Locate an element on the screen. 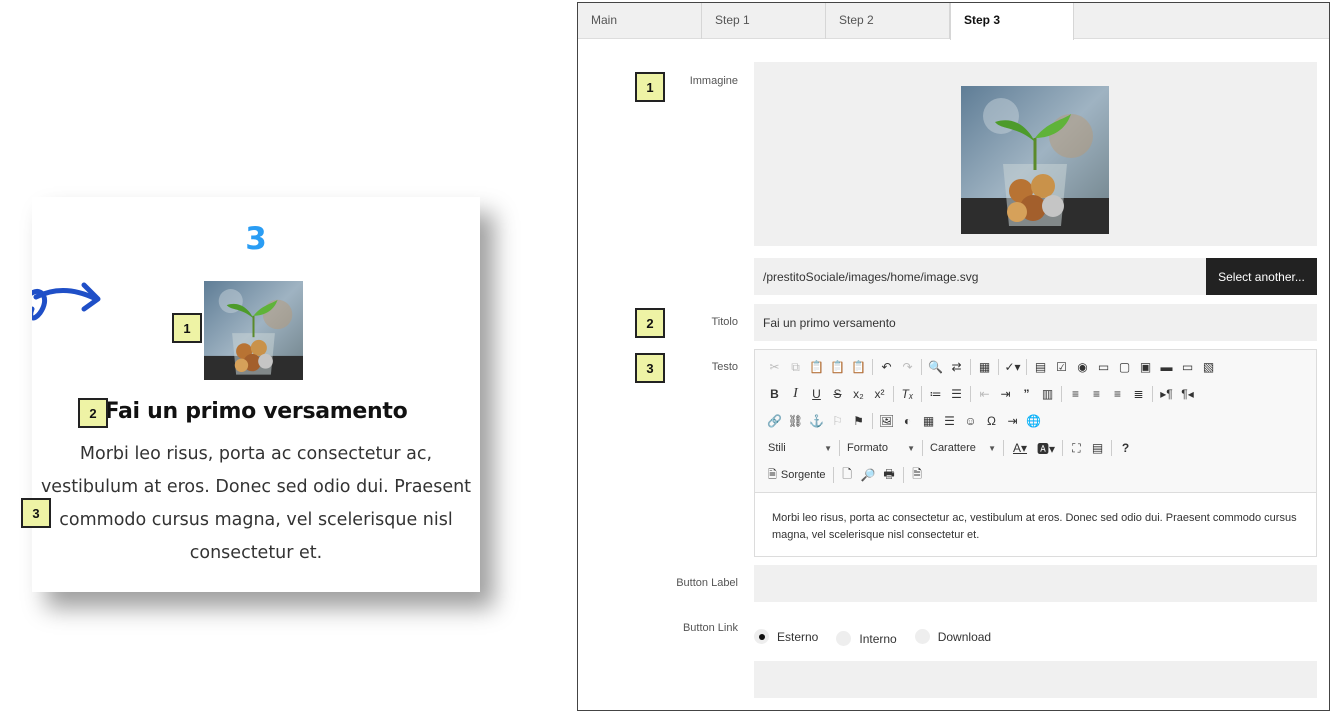  cut-icon: ✂ is located at coordinates (774, 367).